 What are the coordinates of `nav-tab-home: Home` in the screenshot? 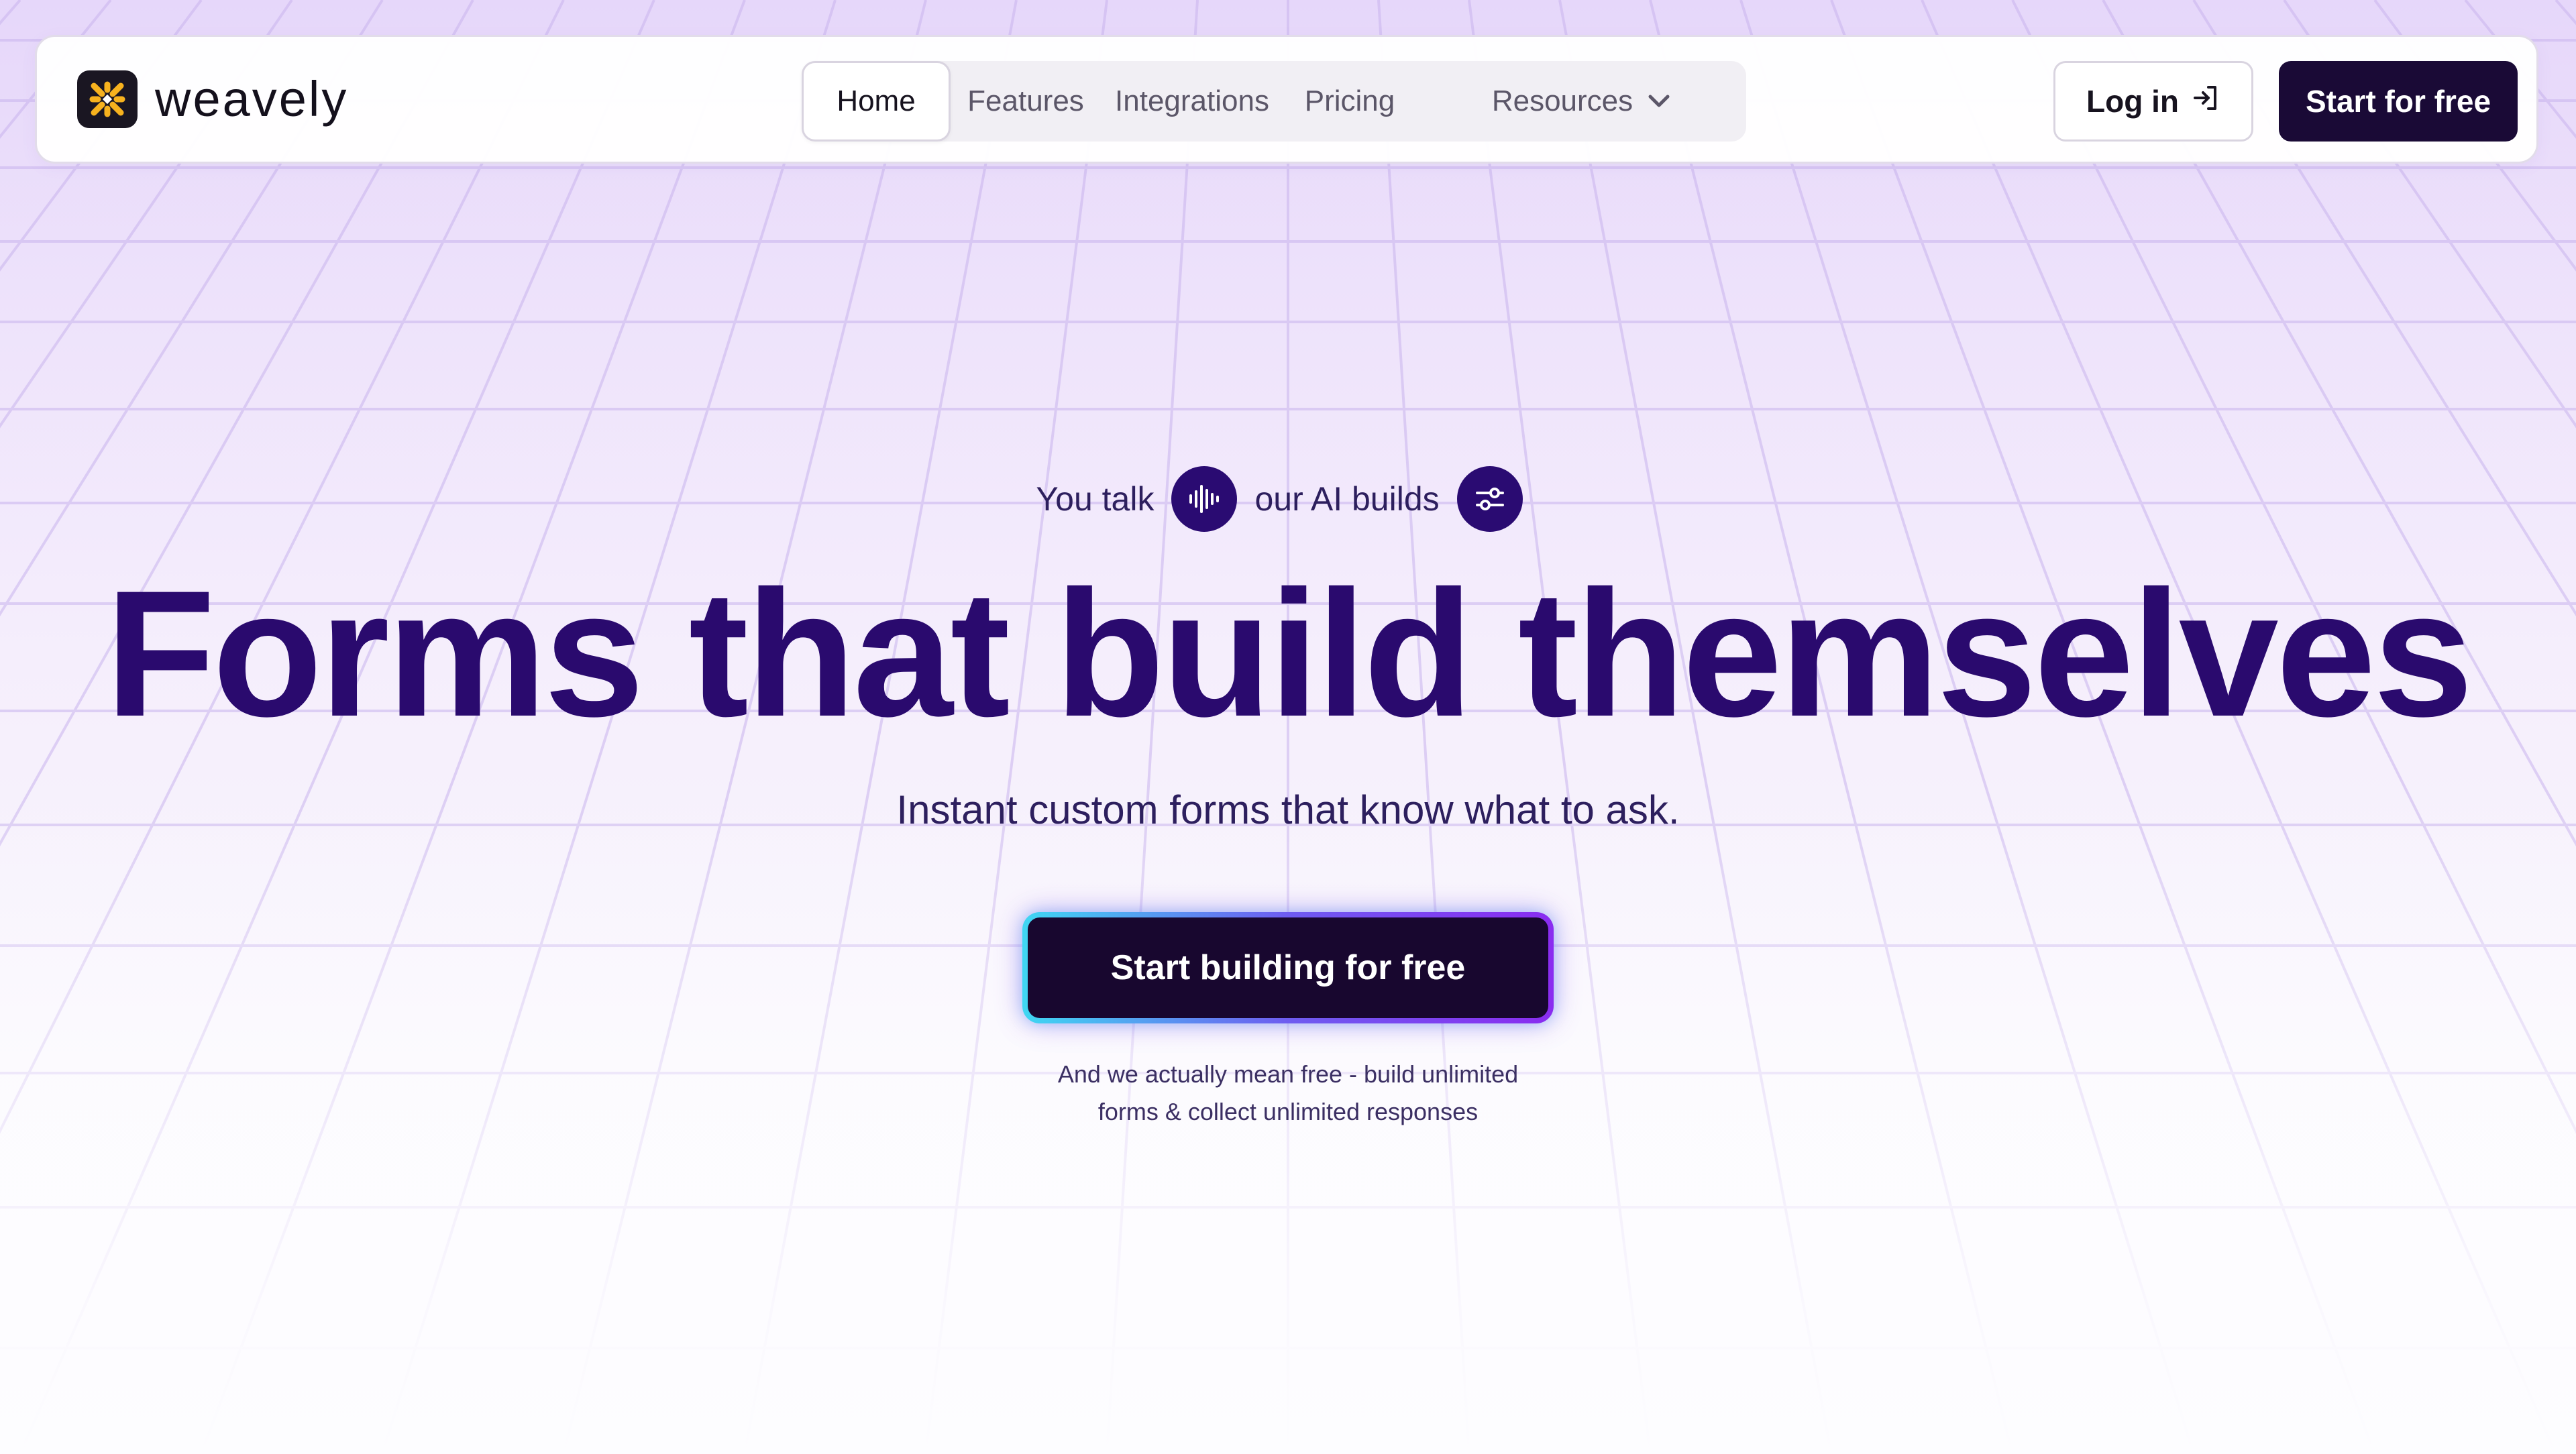 It's located at (876, 101).